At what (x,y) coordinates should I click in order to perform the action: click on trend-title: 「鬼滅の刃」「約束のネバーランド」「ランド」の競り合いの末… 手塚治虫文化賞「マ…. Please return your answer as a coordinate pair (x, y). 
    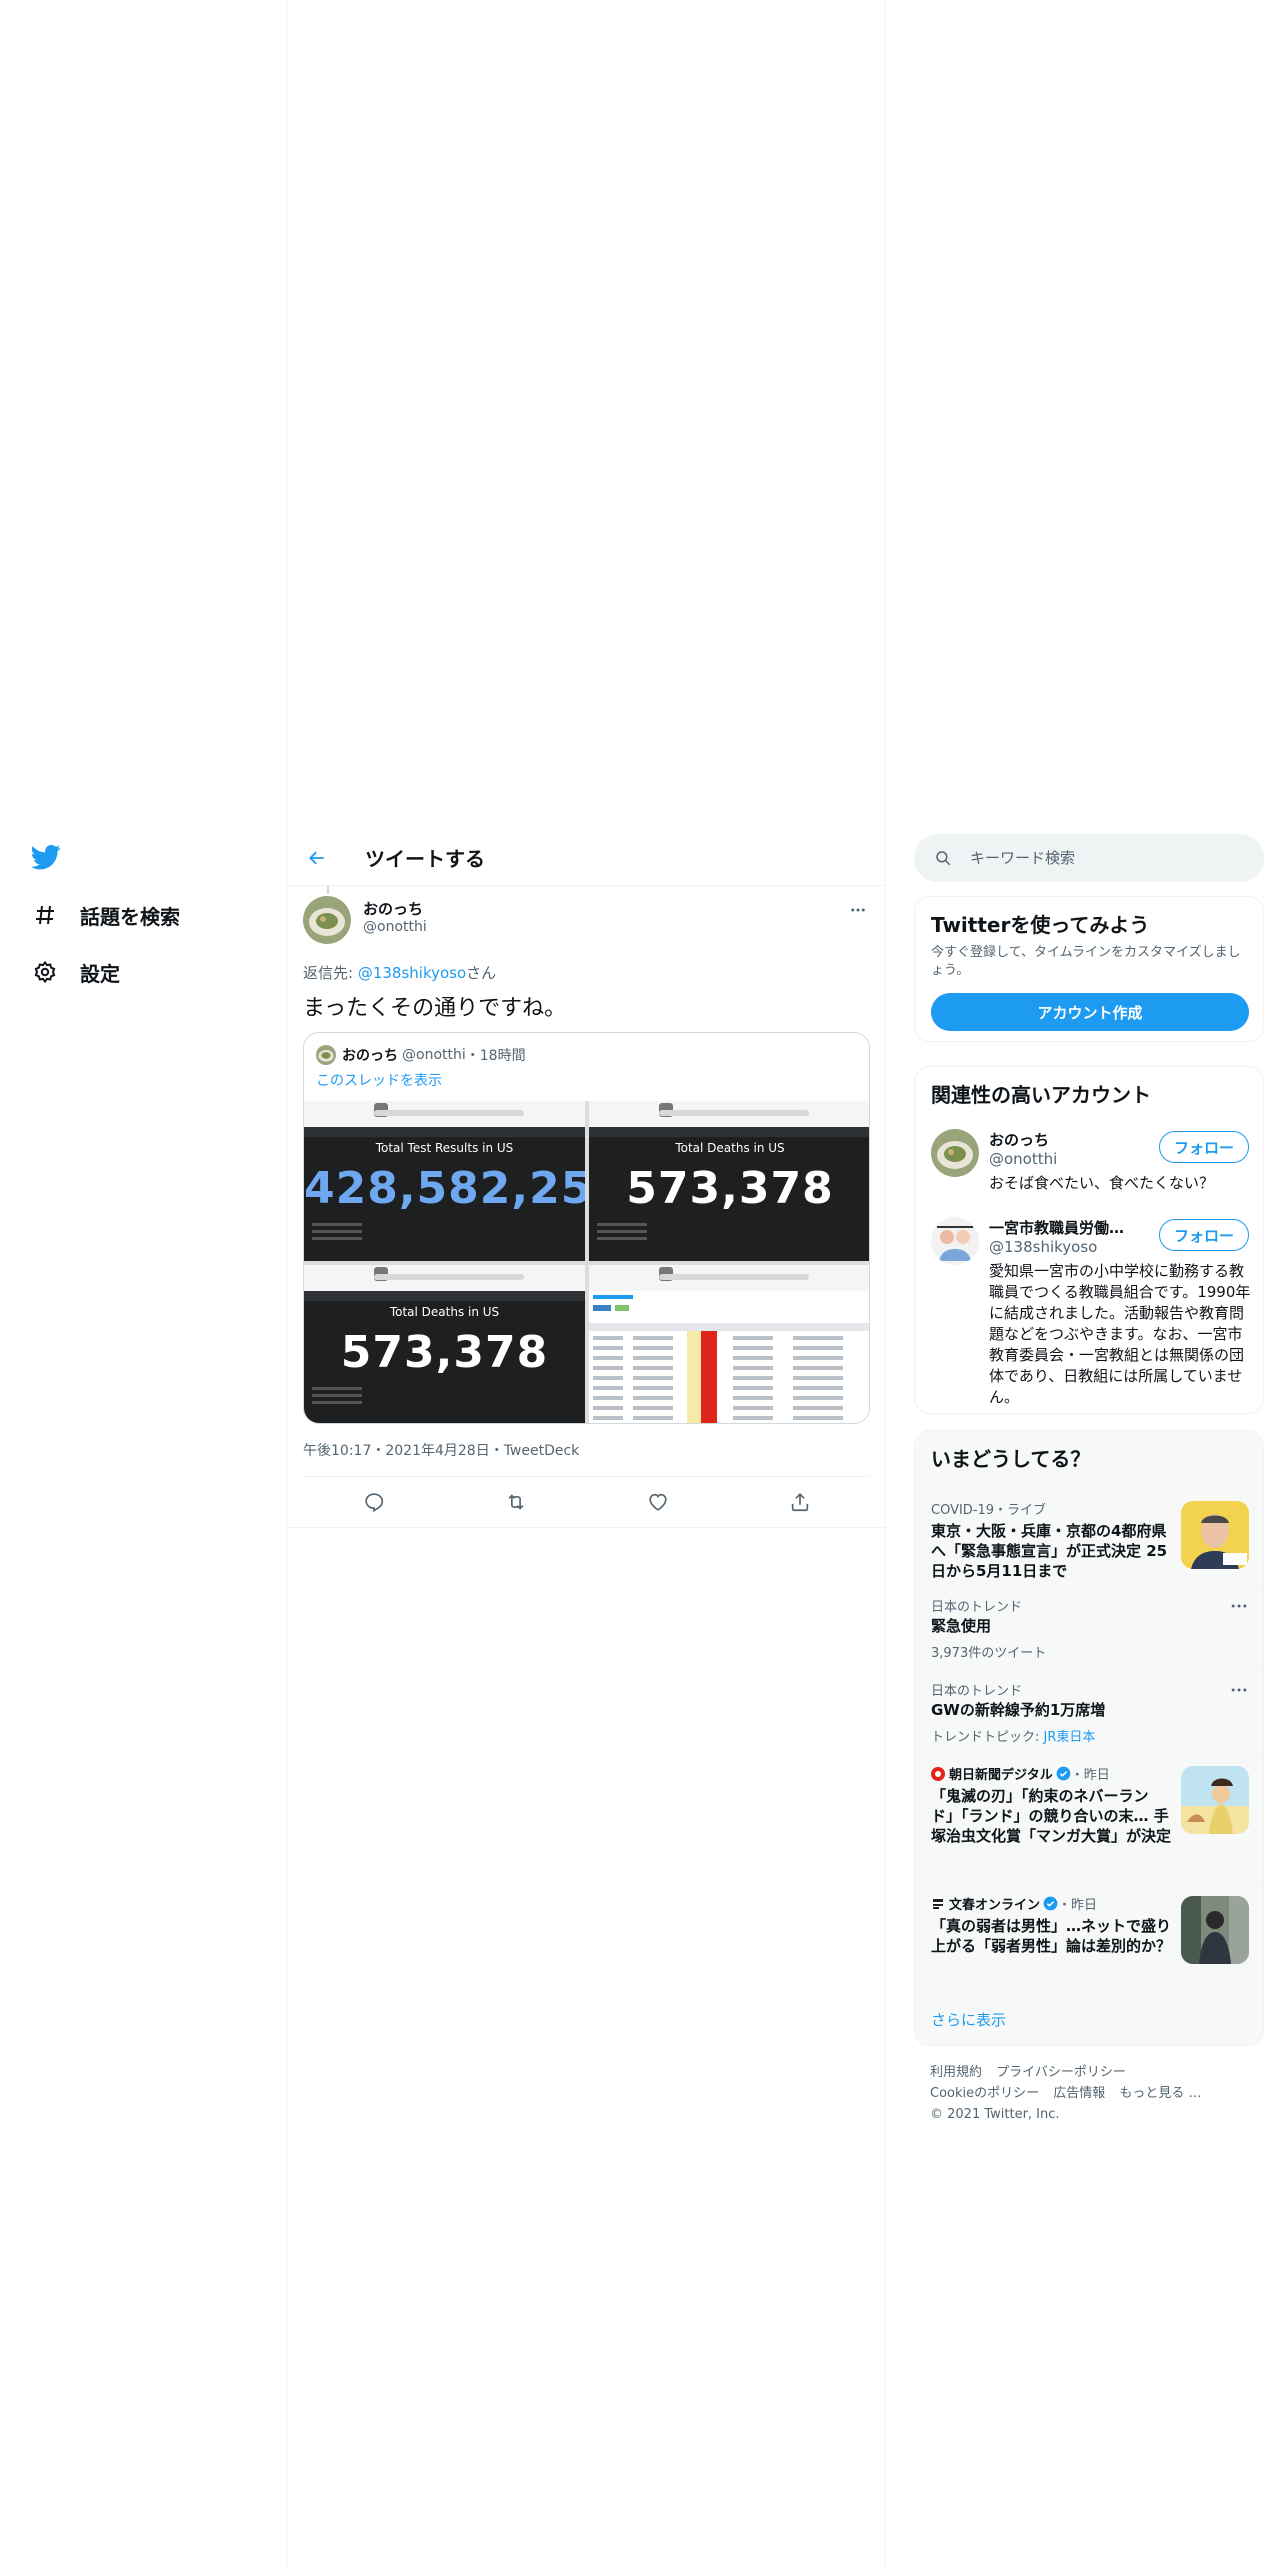
    Looking at the image, I should click on (1051, 1816).